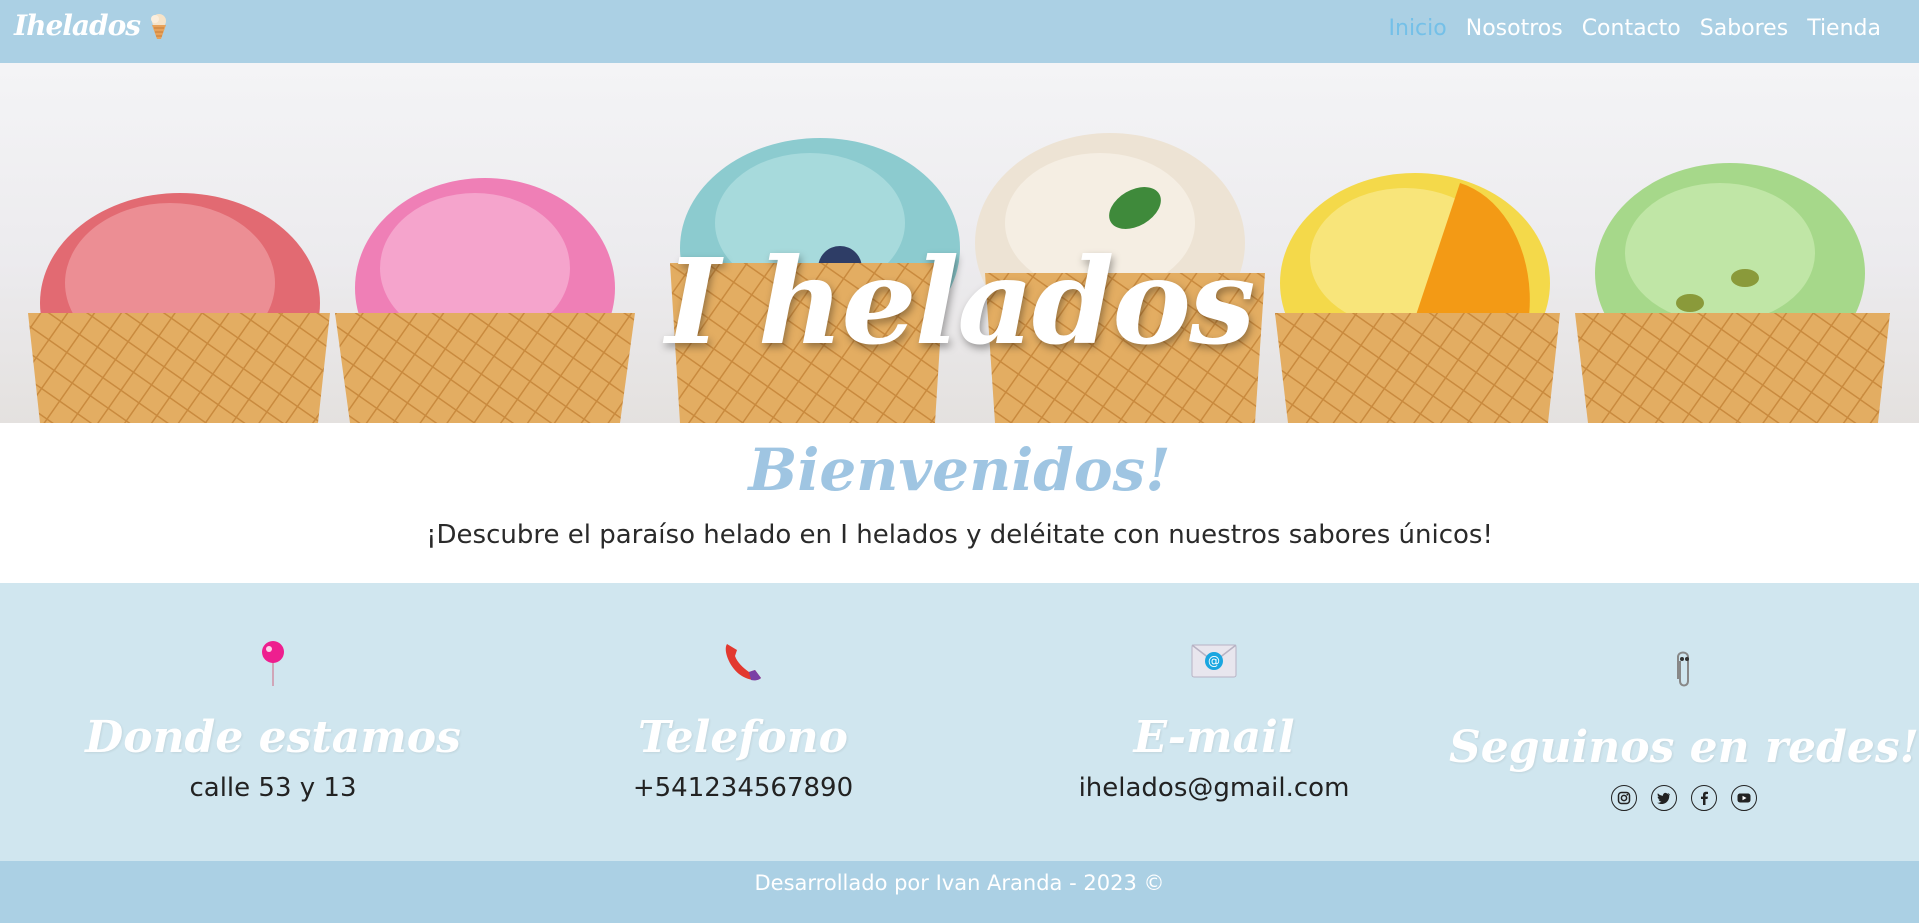 The image size is (1919, 923). Describe the element at coordinates (1214, 737) in the screenshot. I see `email-title: E-mail` at that location.